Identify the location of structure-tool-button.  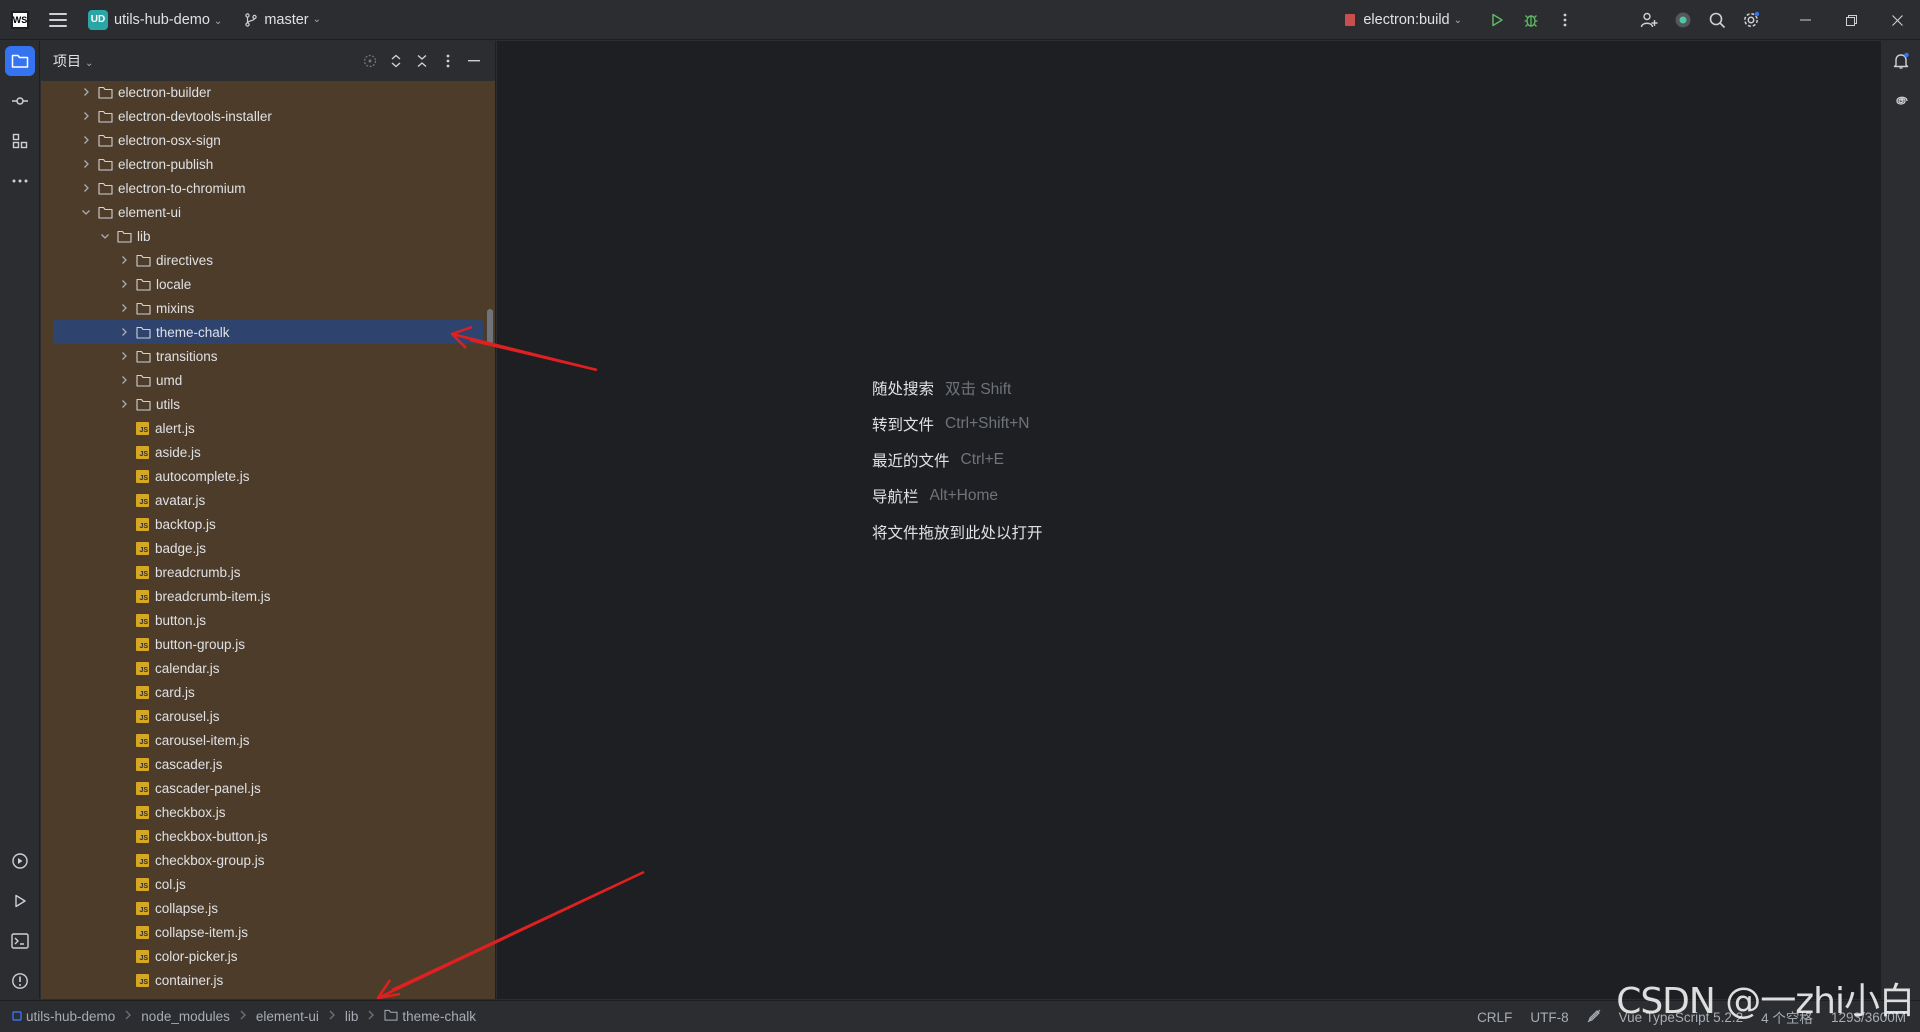
(20, 141).